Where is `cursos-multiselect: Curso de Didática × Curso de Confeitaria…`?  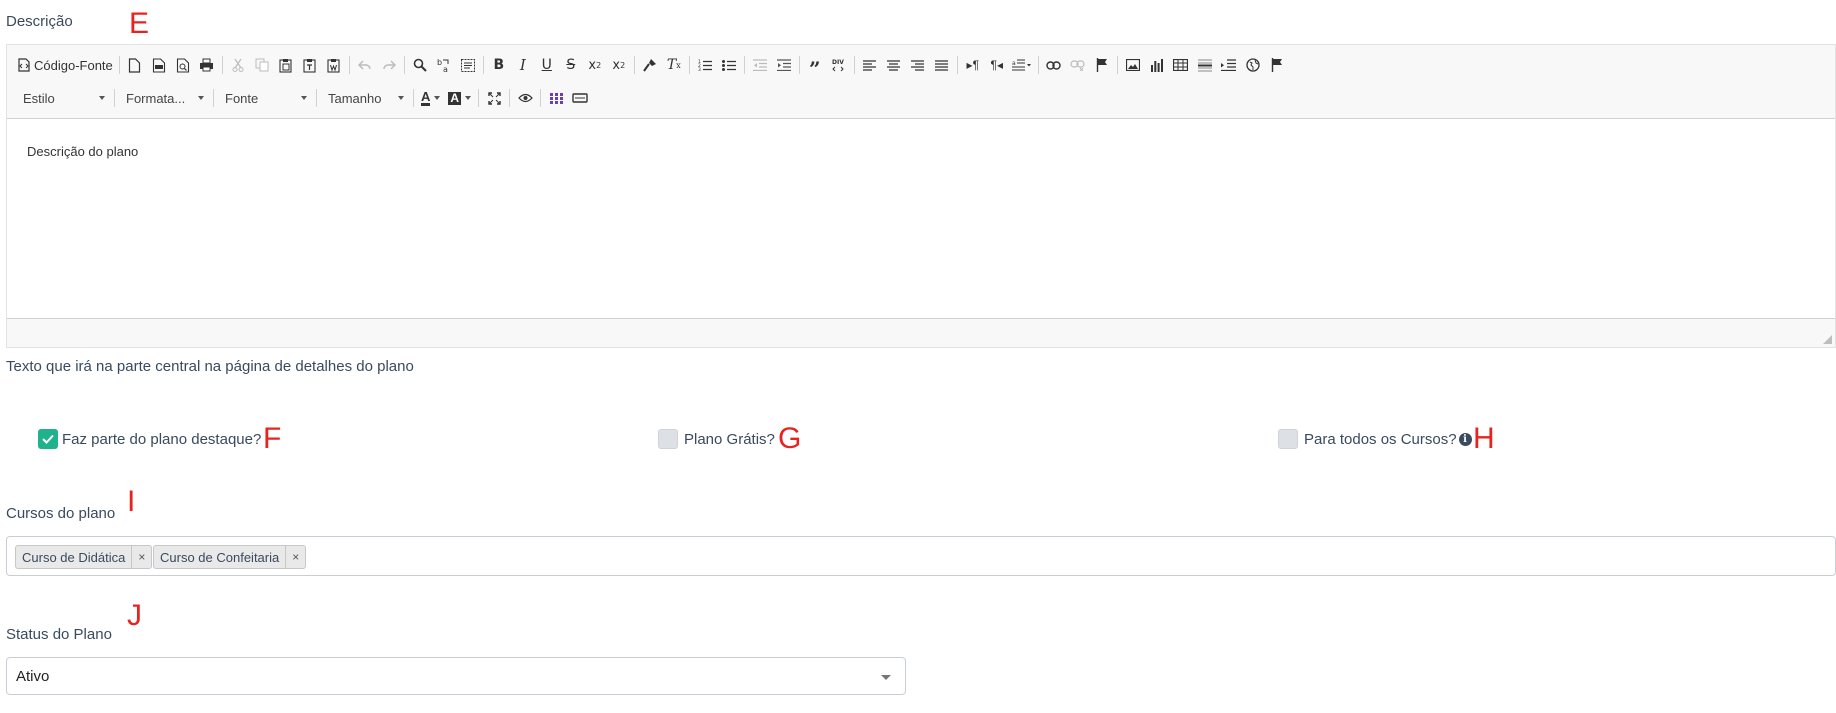
cursos-multiselect: Curso de Didática × Curso de Confeitaria… is located at coordinates (921, 556).